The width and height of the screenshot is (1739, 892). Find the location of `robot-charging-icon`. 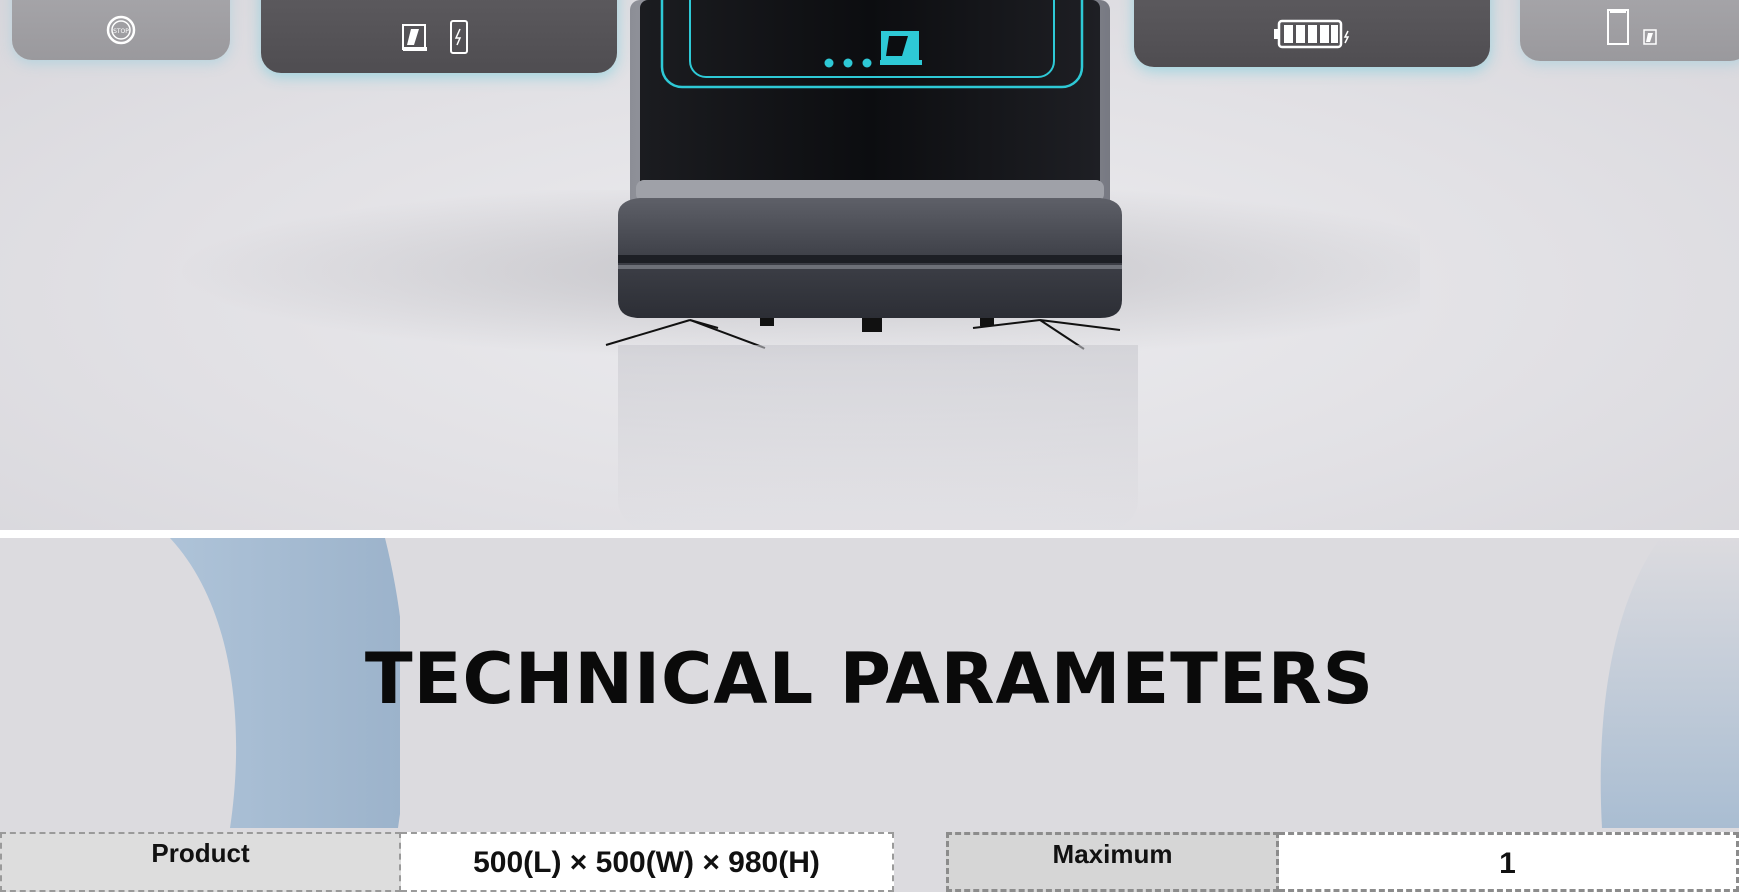

robot-charging-icon is located at coordinates (435, 36).